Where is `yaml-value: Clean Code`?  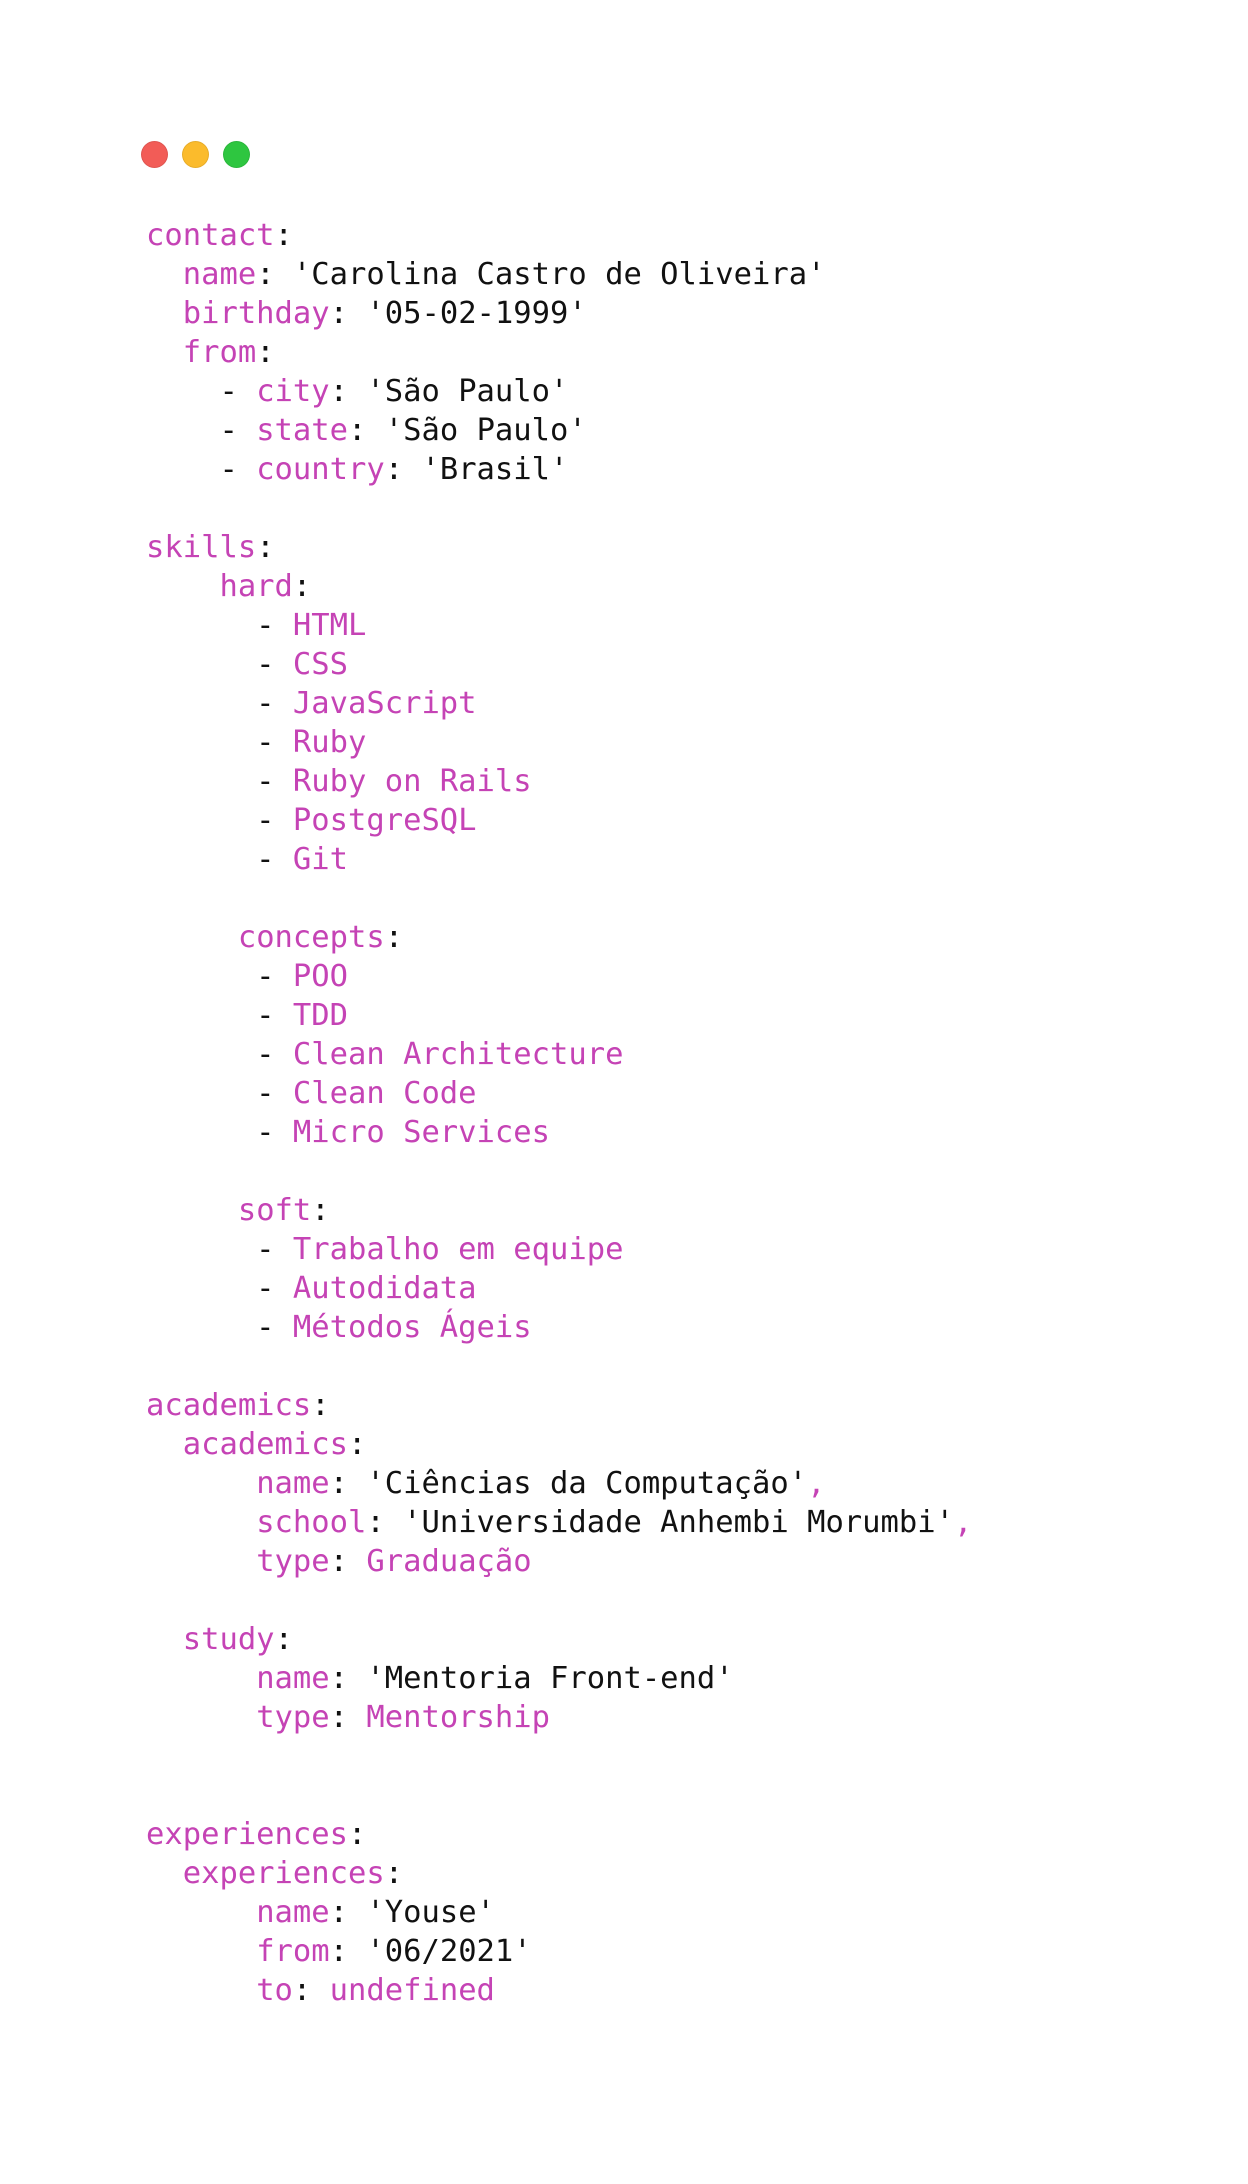
yaml-value: Clean Code is located at coordinates (384, 1093).